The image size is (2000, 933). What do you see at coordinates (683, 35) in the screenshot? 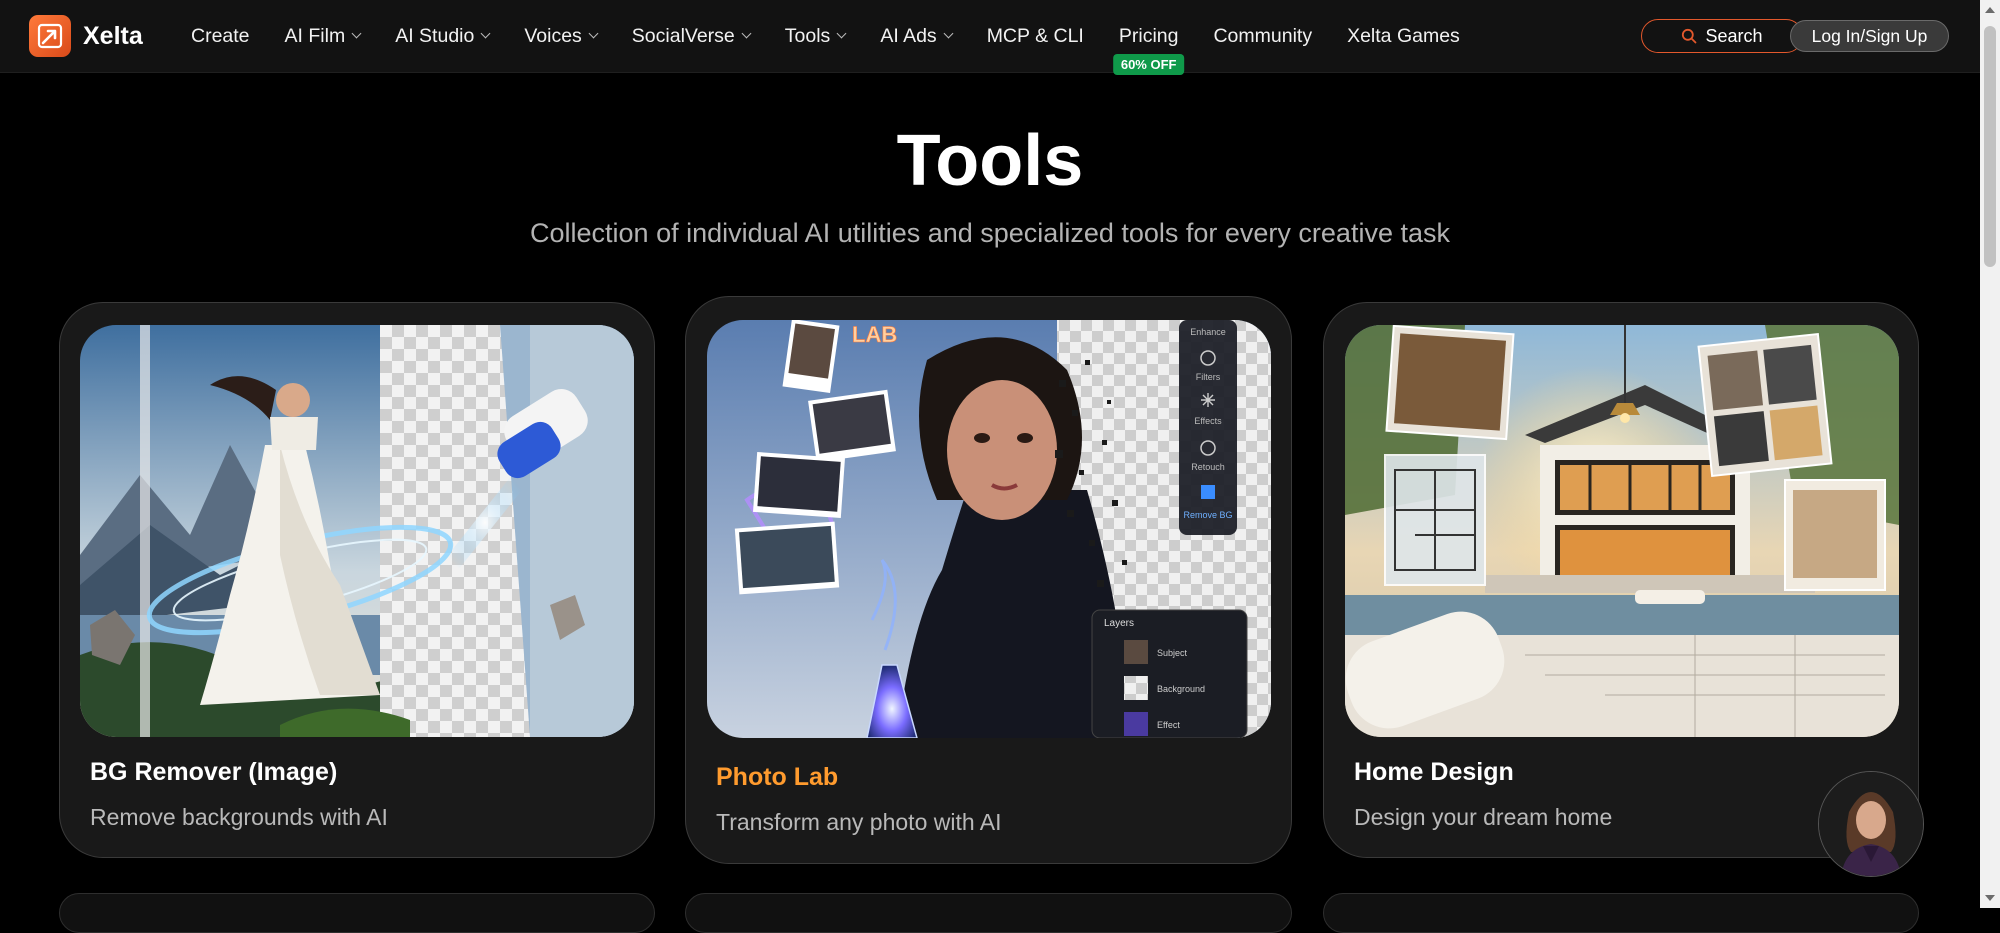
I see `nav-item-label: SocialVerse` at bounding box center [683, 35].